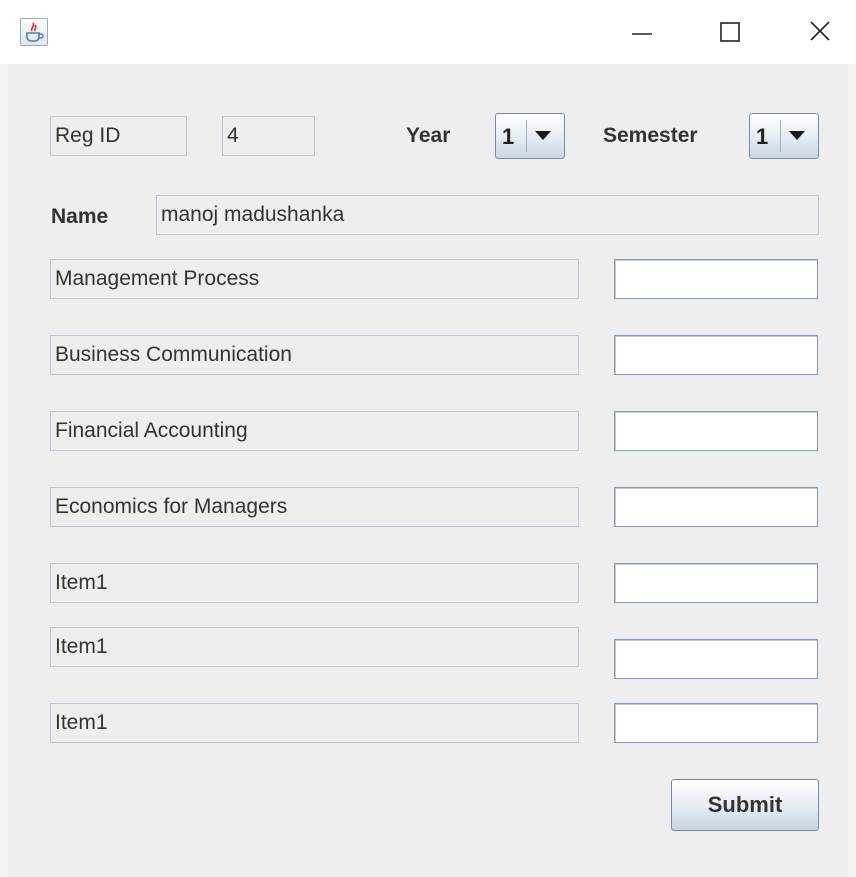 This screenshot has height=877, width=856. I want to click on java-cup-icon, so click(34, 32).